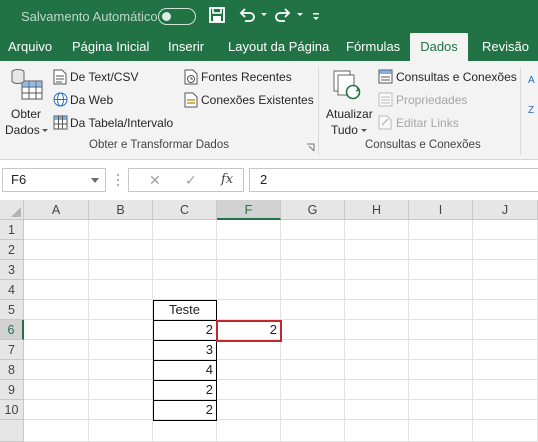  I want to click on cell-j8, so click(505, 370).